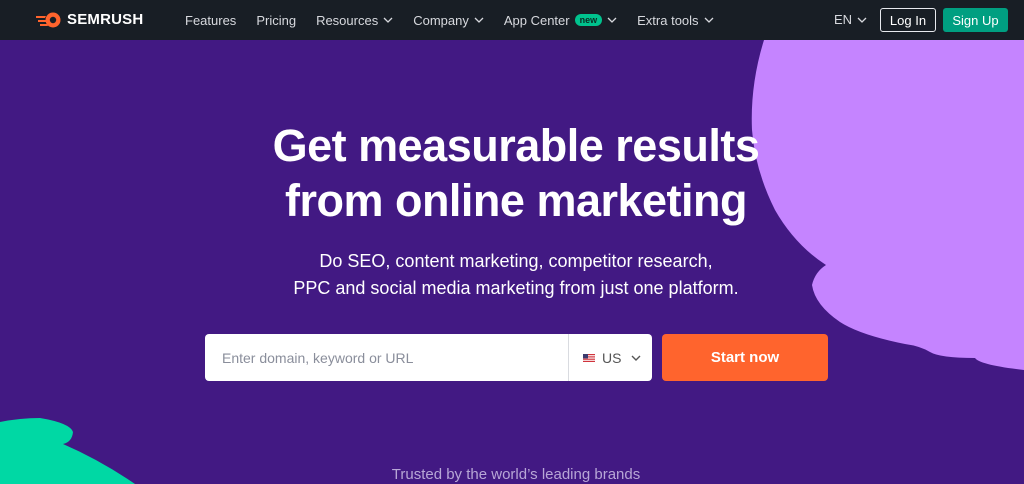 Image resolution: width=1024 pixels, height=484 pixels. Describe the element at coordinates (745, 357) in the screenshot. I see `start-now-button: Start now` at that location.